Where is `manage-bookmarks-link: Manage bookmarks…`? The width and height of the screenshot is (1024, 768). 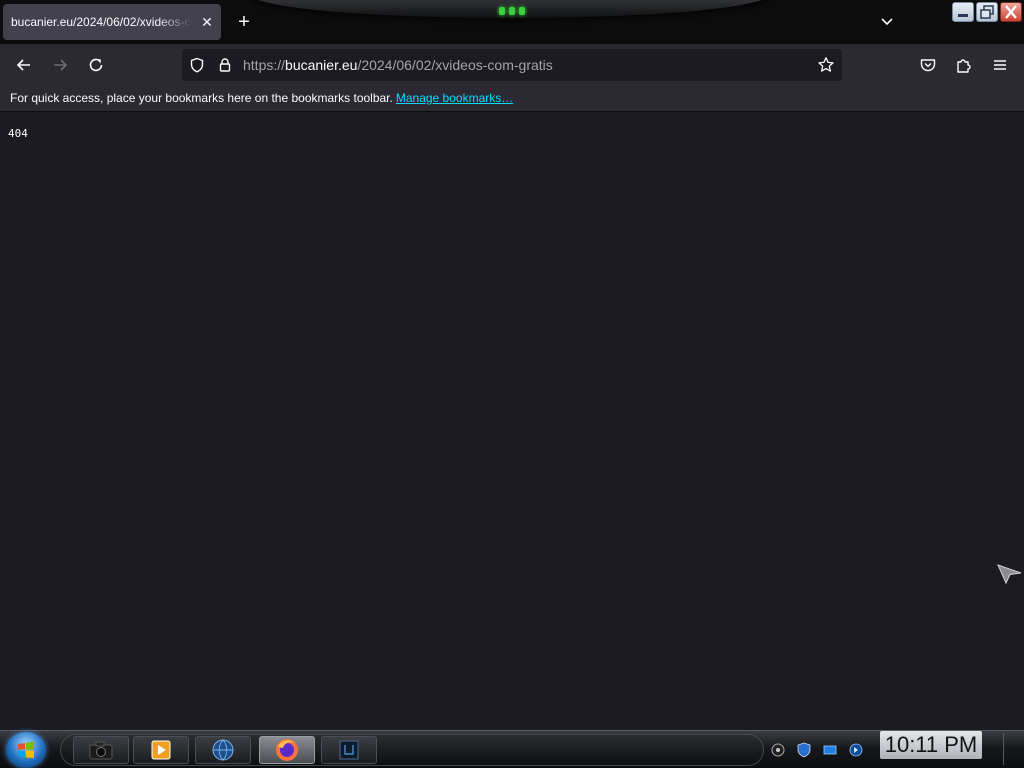 manage-bookmarks-link: Manage bookmarks… is located at coordinates (454, 98).